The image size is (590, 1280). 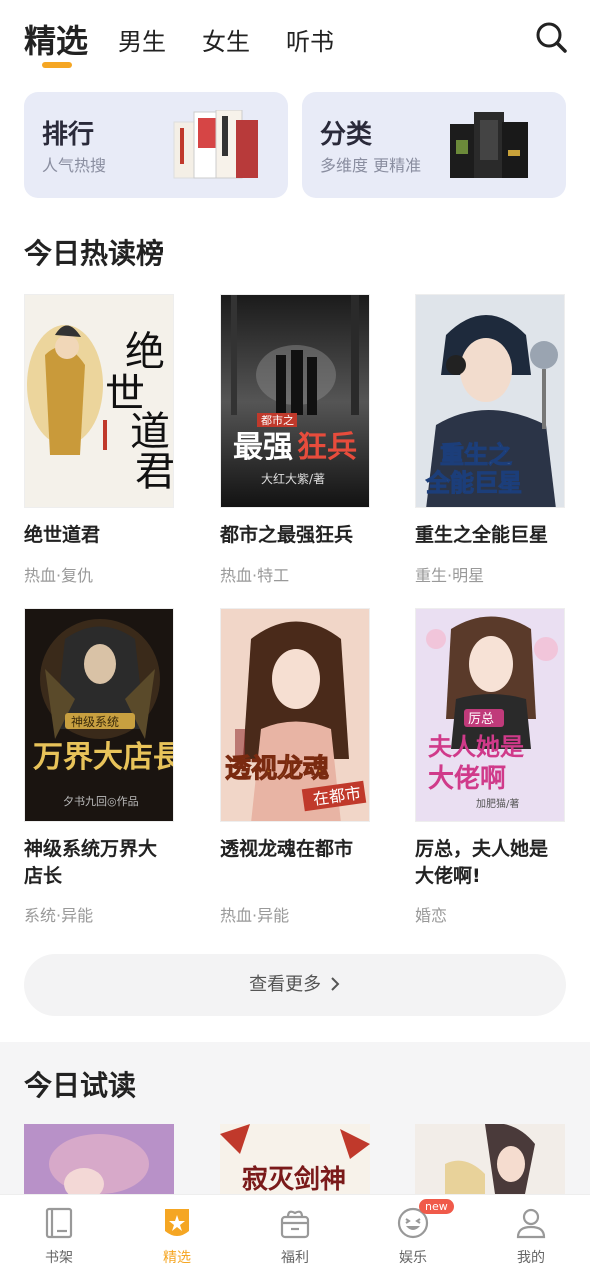 I want to click on active-tab-indicator, so click(x=57, y=65).